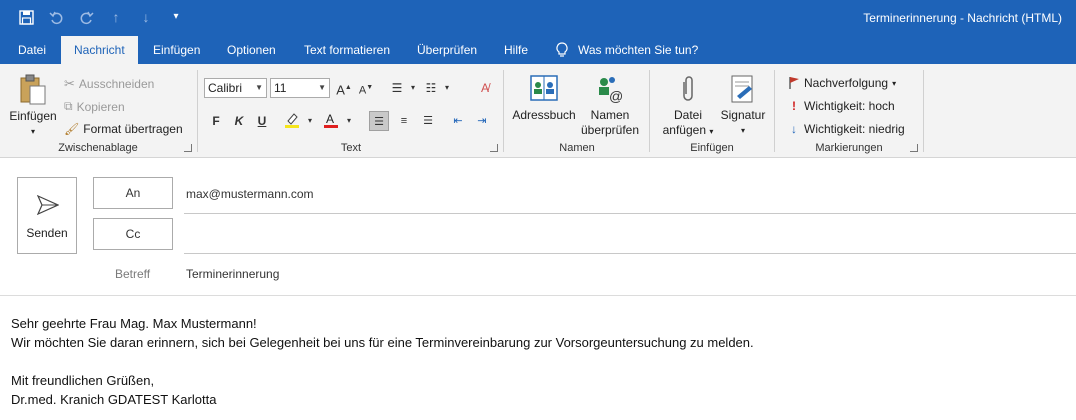  What do you see at coordinates (251, 50) in the screenshot?
I see `tab-optionen: Optionen` at bounding box center [251, 50].